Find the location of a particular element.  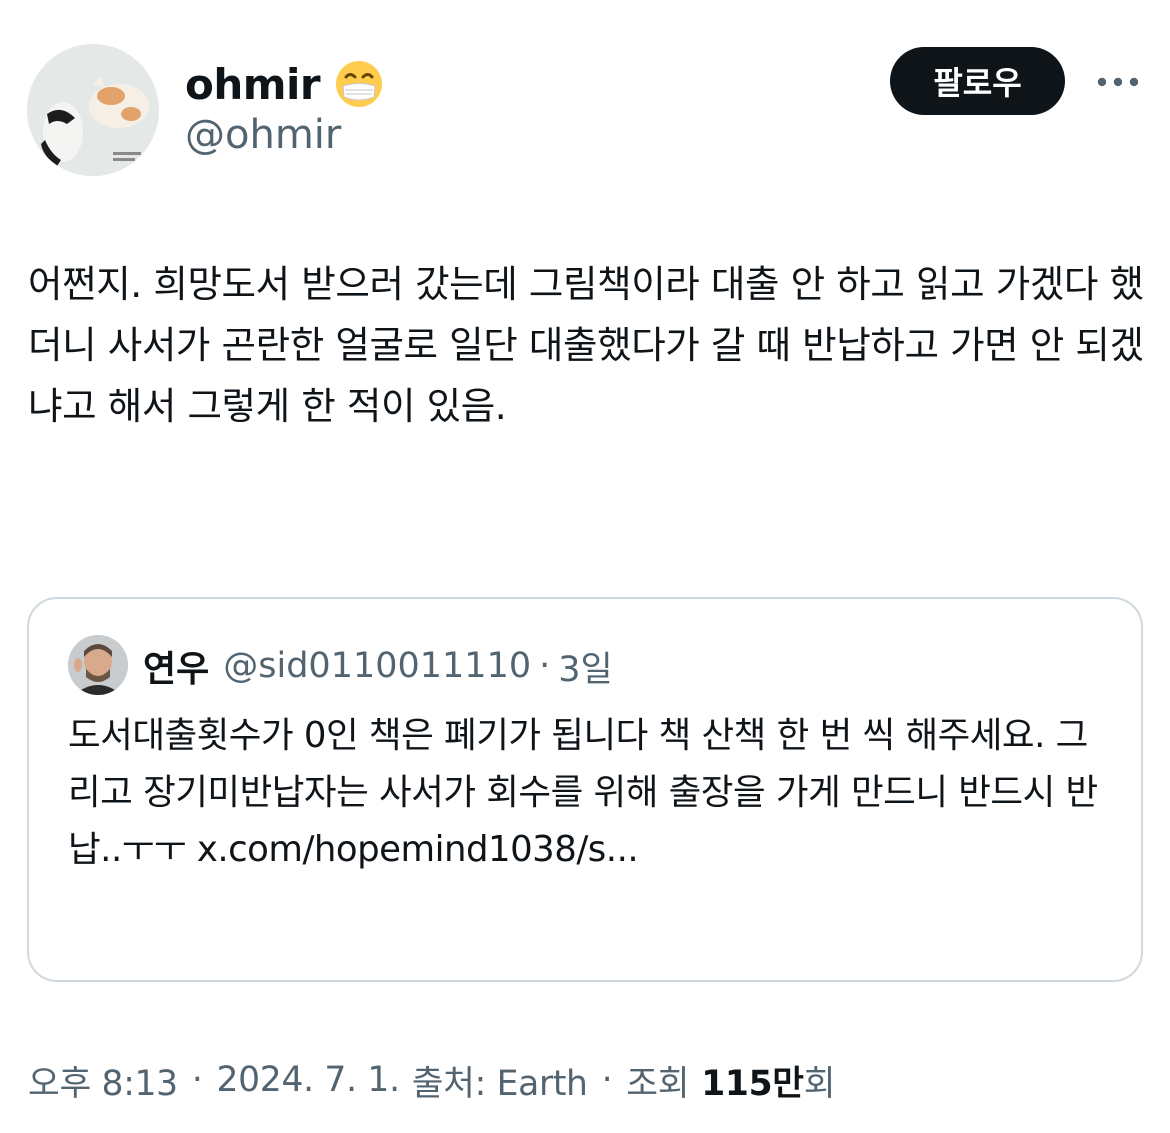

author-name-row: ohmir is located at coordinates (284, 84).